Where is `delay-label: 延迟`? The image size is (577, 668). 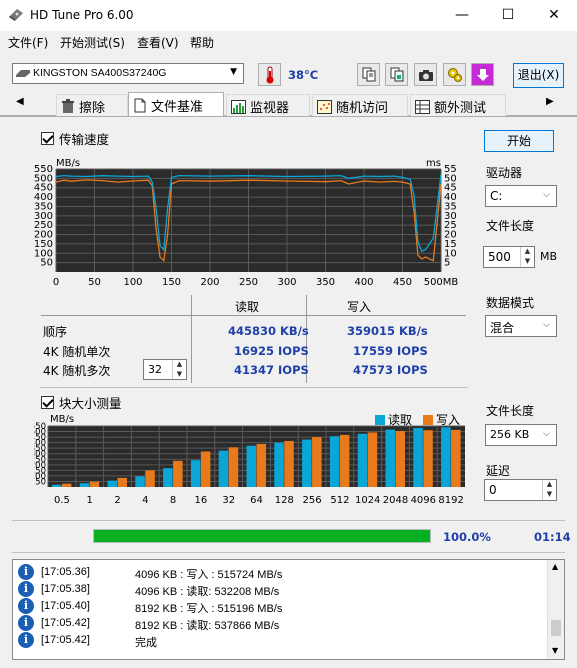 delay-label: 延迟 is located at coordinates (498, 471).